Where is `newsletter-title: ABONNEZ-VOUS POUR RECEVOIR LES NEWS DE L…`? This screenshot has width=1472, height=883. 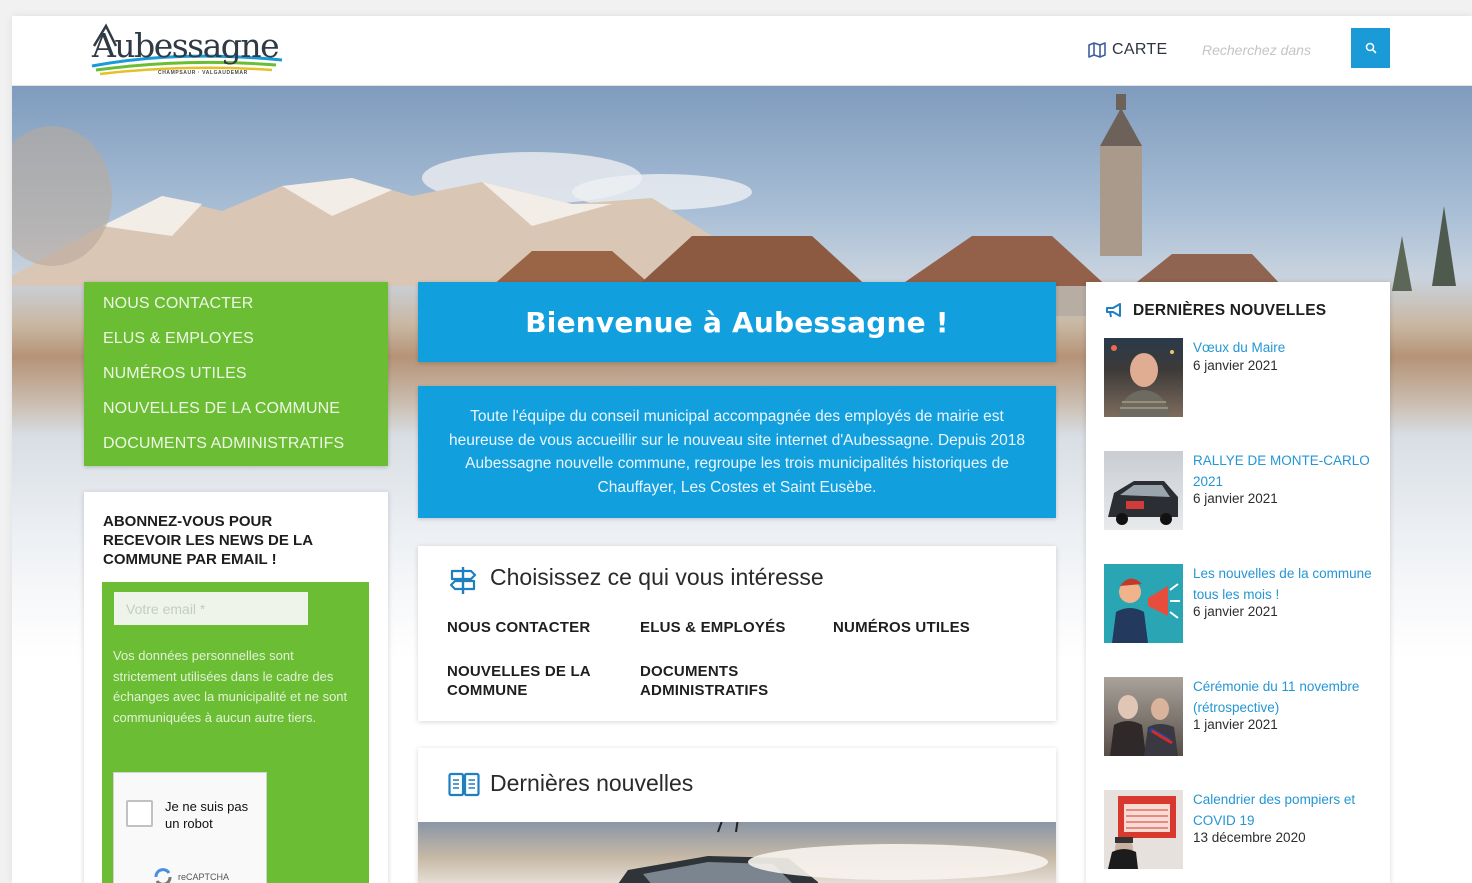 newsletter-title: ABONNEZ-VOUS POUR RECEVOIR LES NEWS DE L… is located at coordinates (208, 540).